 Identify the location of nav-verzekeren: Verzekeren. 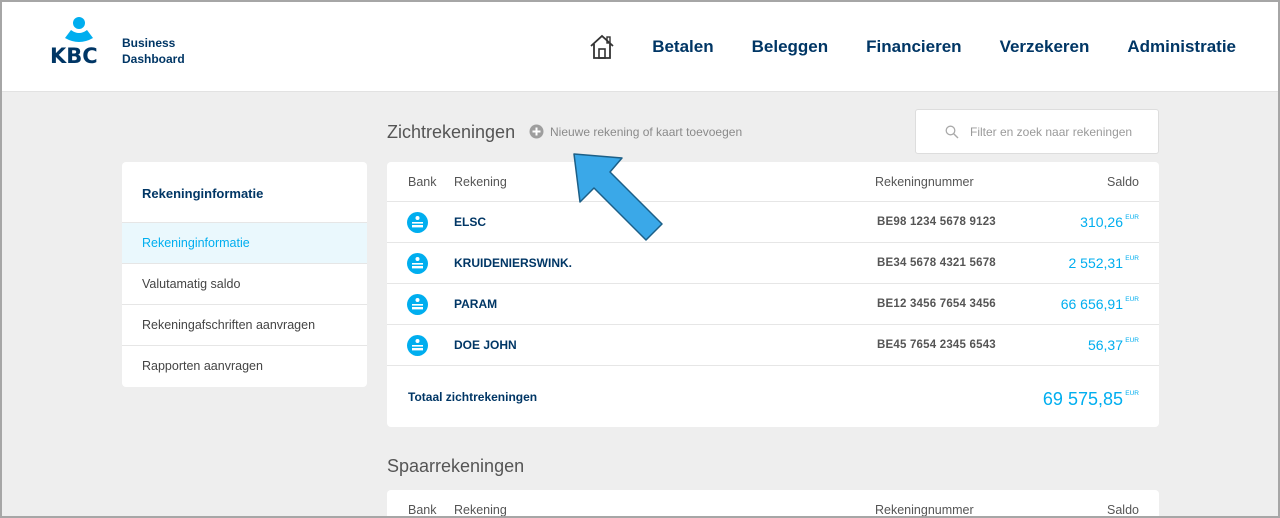
(1045, 47).